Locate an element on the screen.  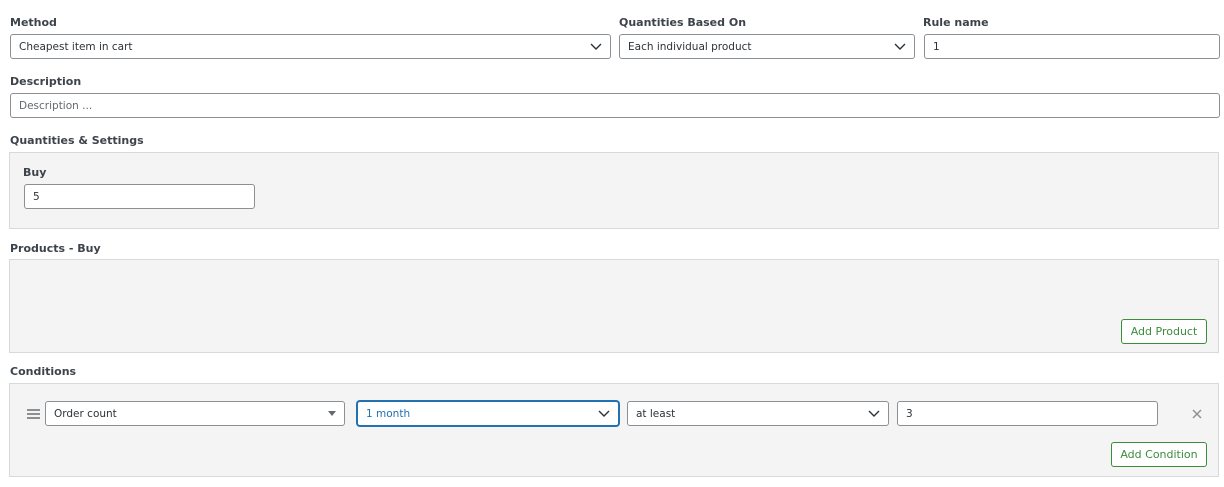
method-select: Cheapest item in cart is located at coordinates (310, 46).